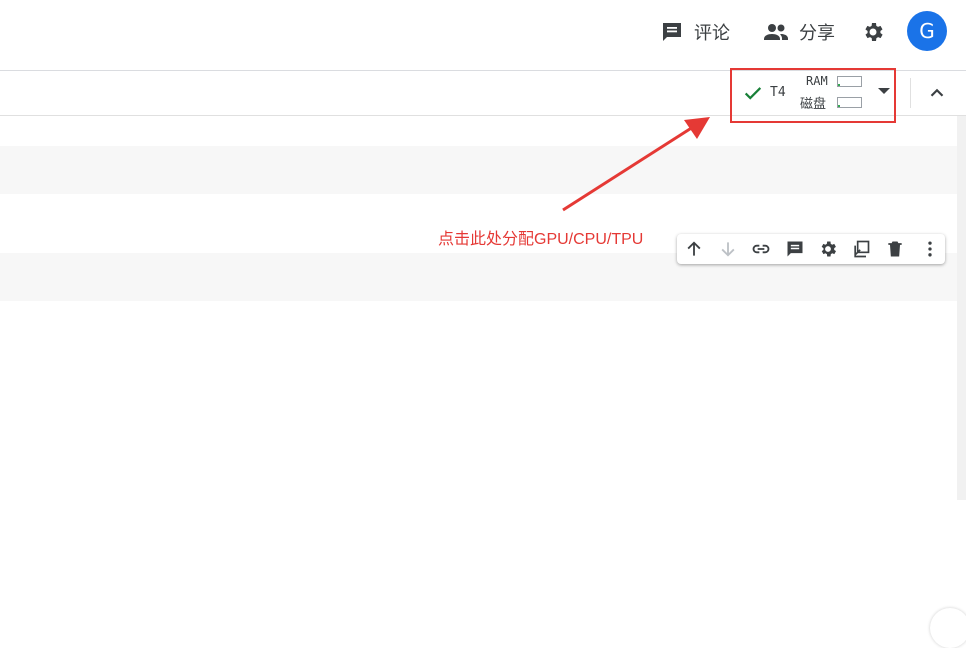 The width and height of the screenshot is (966, 648). What do you see at coordinates (636, 164) in the screenshot?
I see `annotation-arrow` at bounding box center [636, 164].